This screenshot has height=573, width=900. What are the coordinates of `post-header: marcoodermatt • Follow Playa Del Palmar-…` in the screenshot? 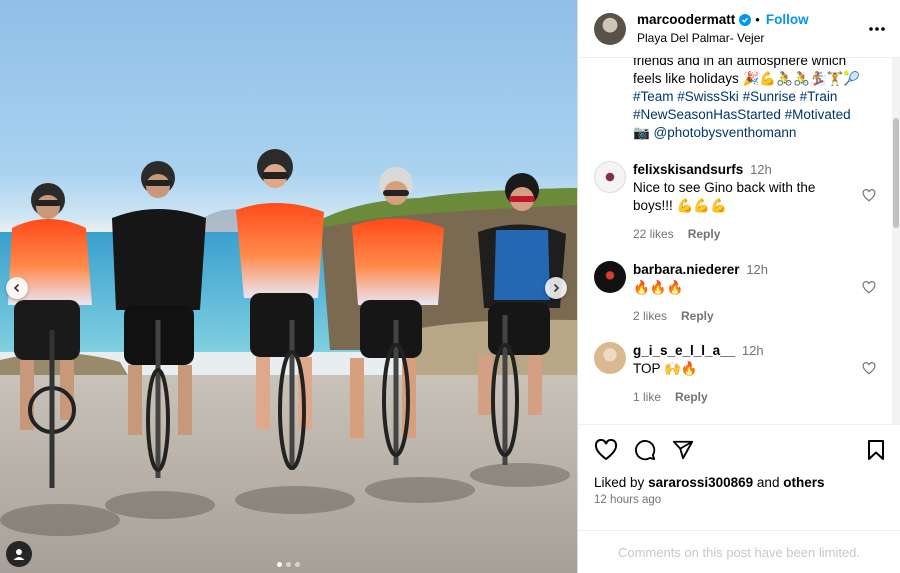 It's located at (739, 29).